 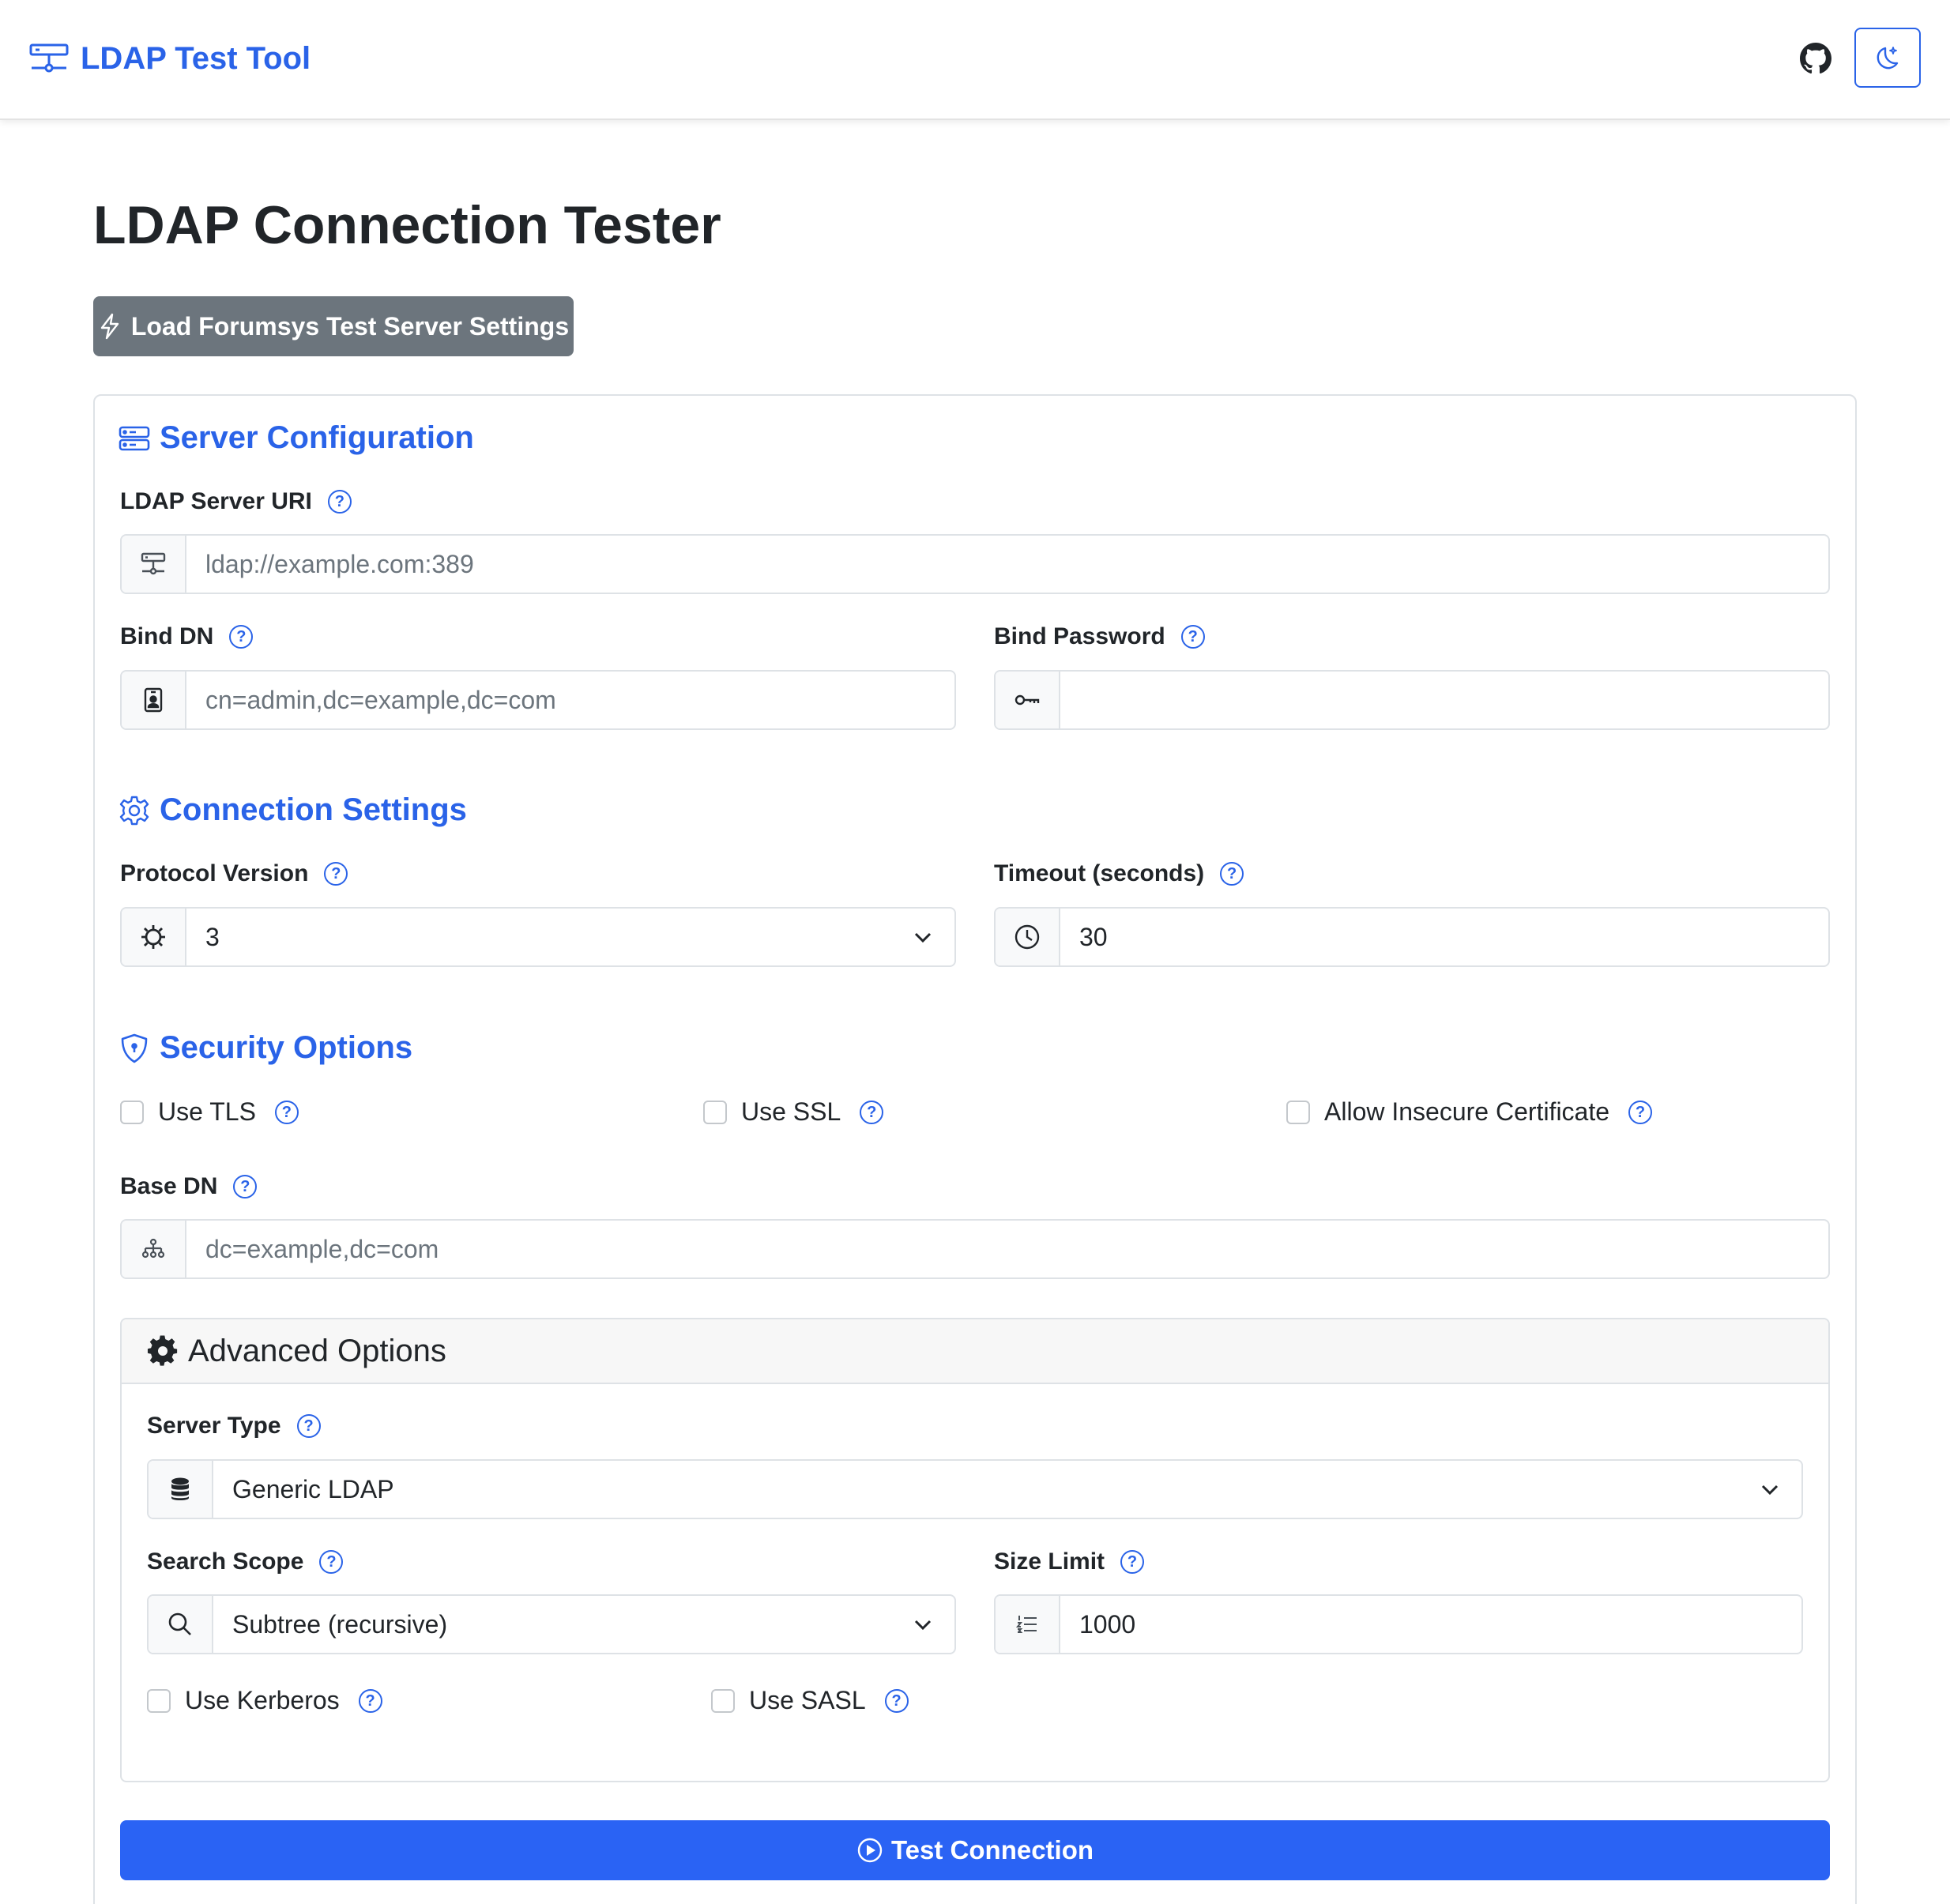 What do you see at coordinates (551, 1624) in the screenshot?
I see `search-scope-select: Subtree (recursive)` at bounding box center [551, 1624].